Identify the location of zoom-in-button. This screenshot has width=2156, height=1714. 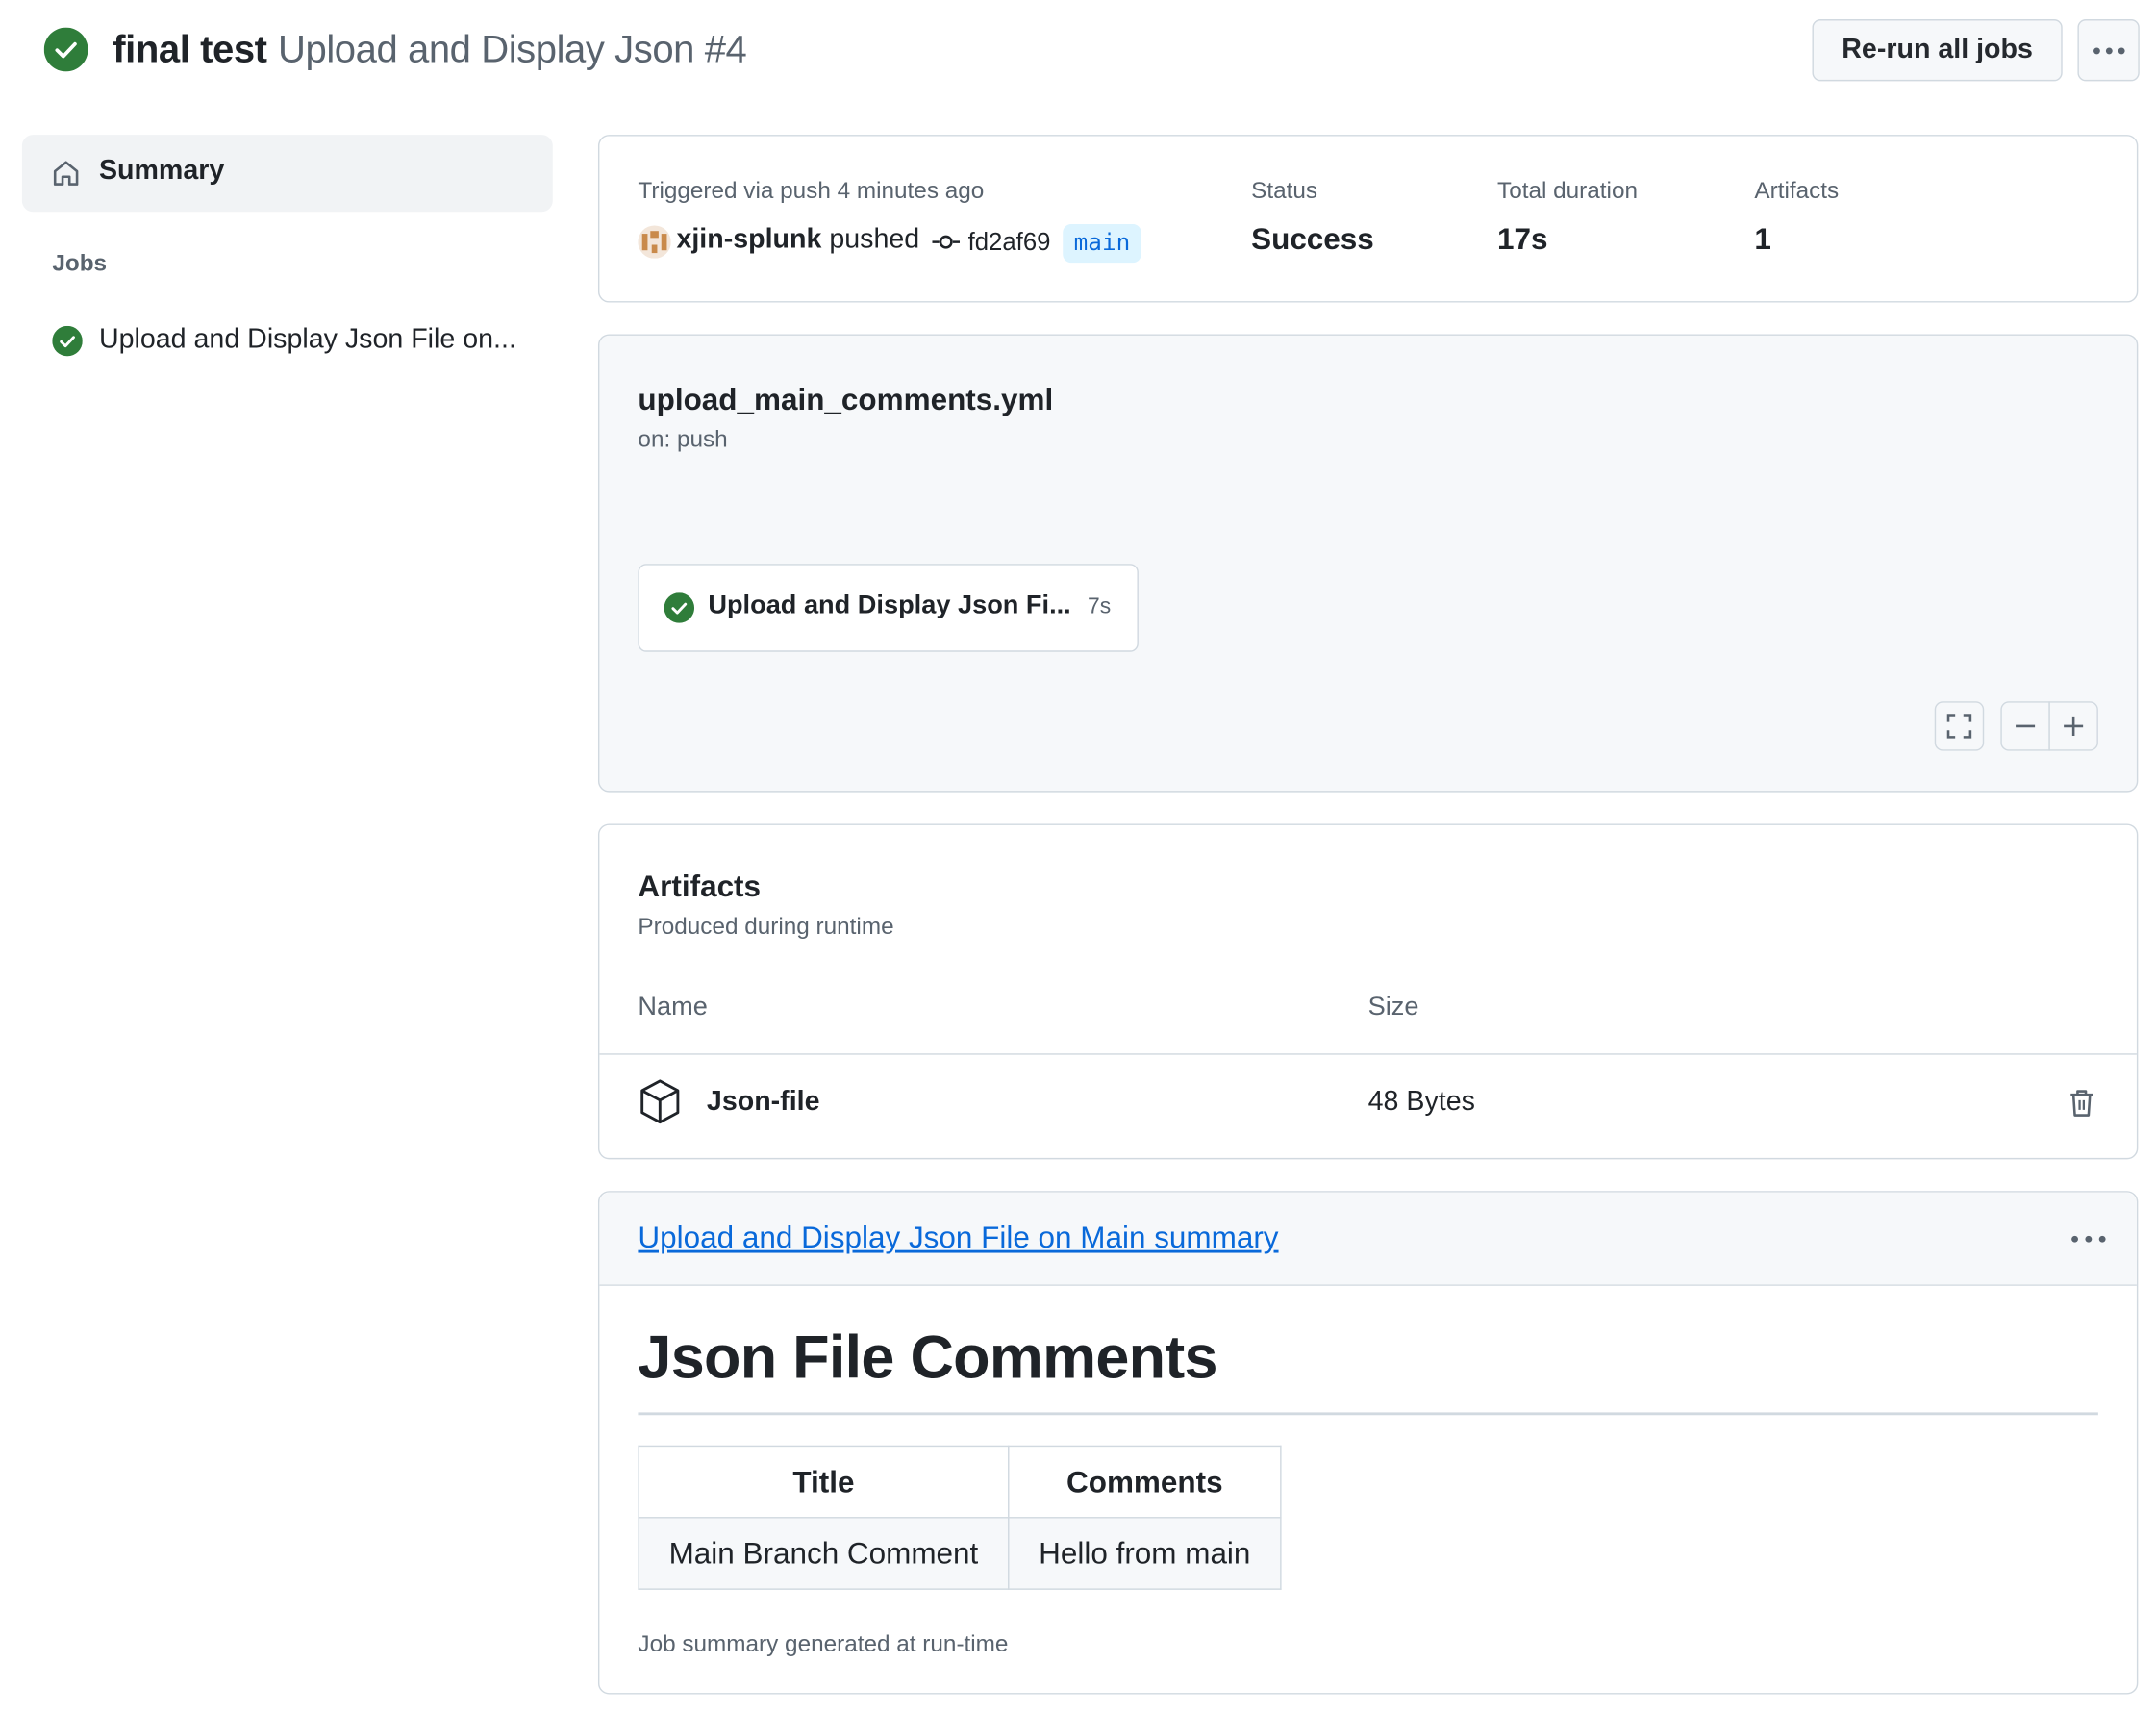
(2073, 726).